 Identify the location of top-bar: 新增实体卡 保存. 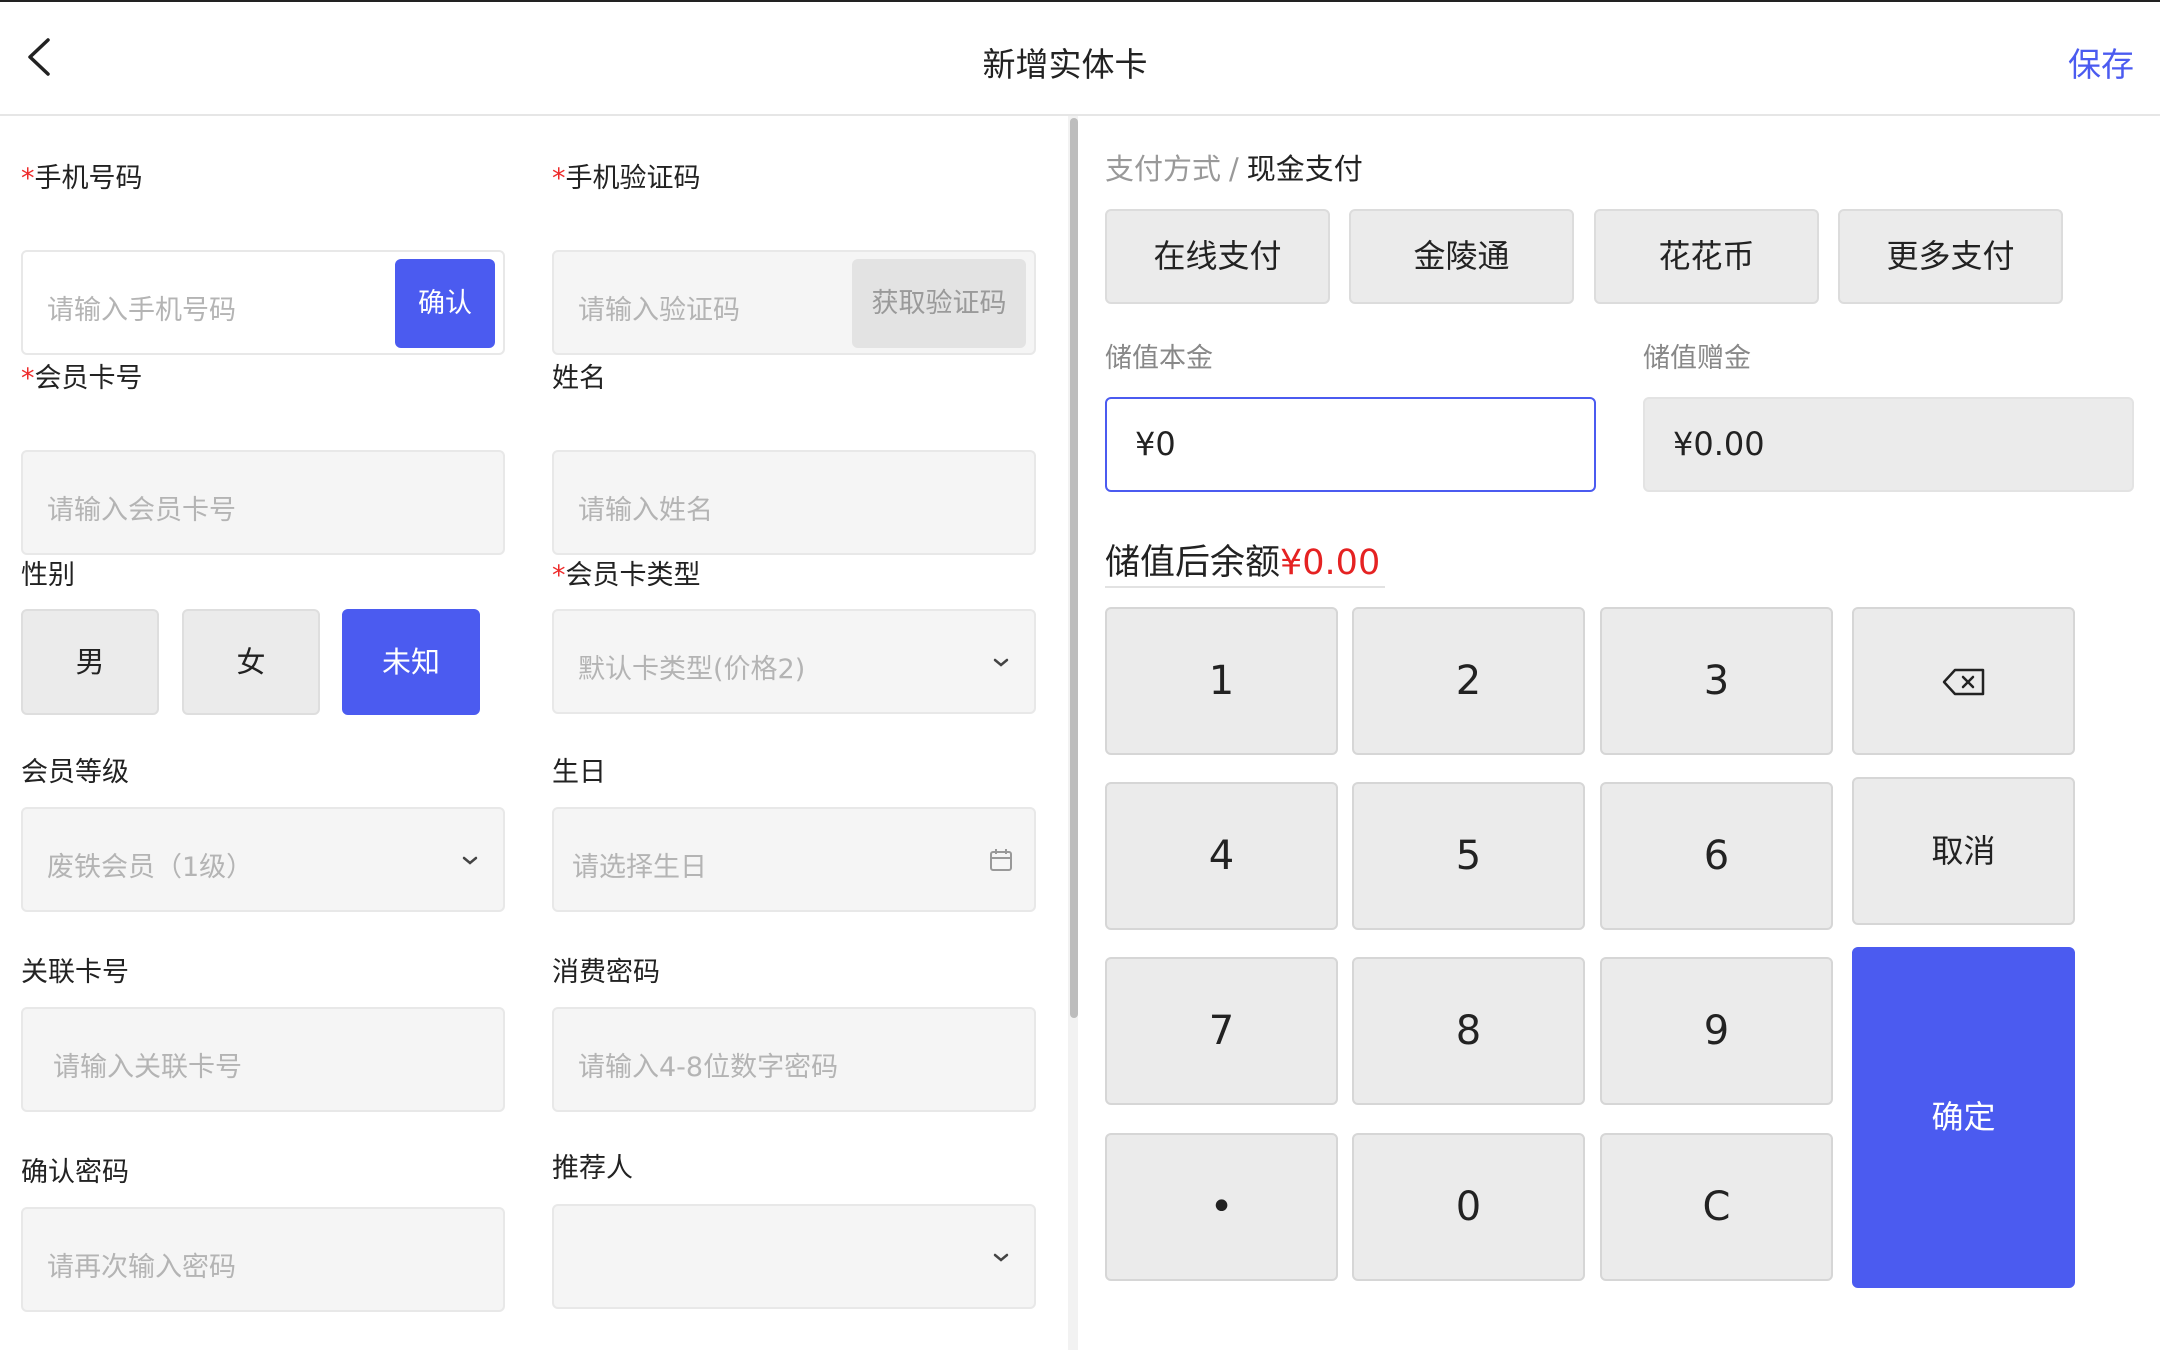
(1080, 58).